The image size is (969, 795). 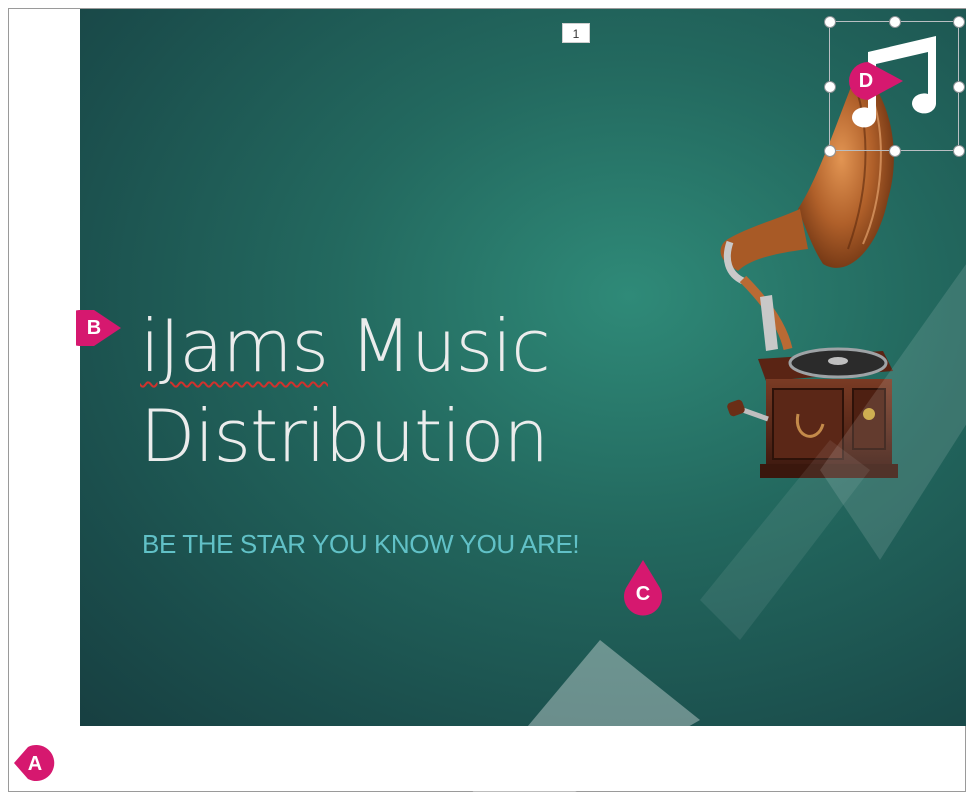 I want to click on title-line-2: Distribution, so click(x=344, y=436).